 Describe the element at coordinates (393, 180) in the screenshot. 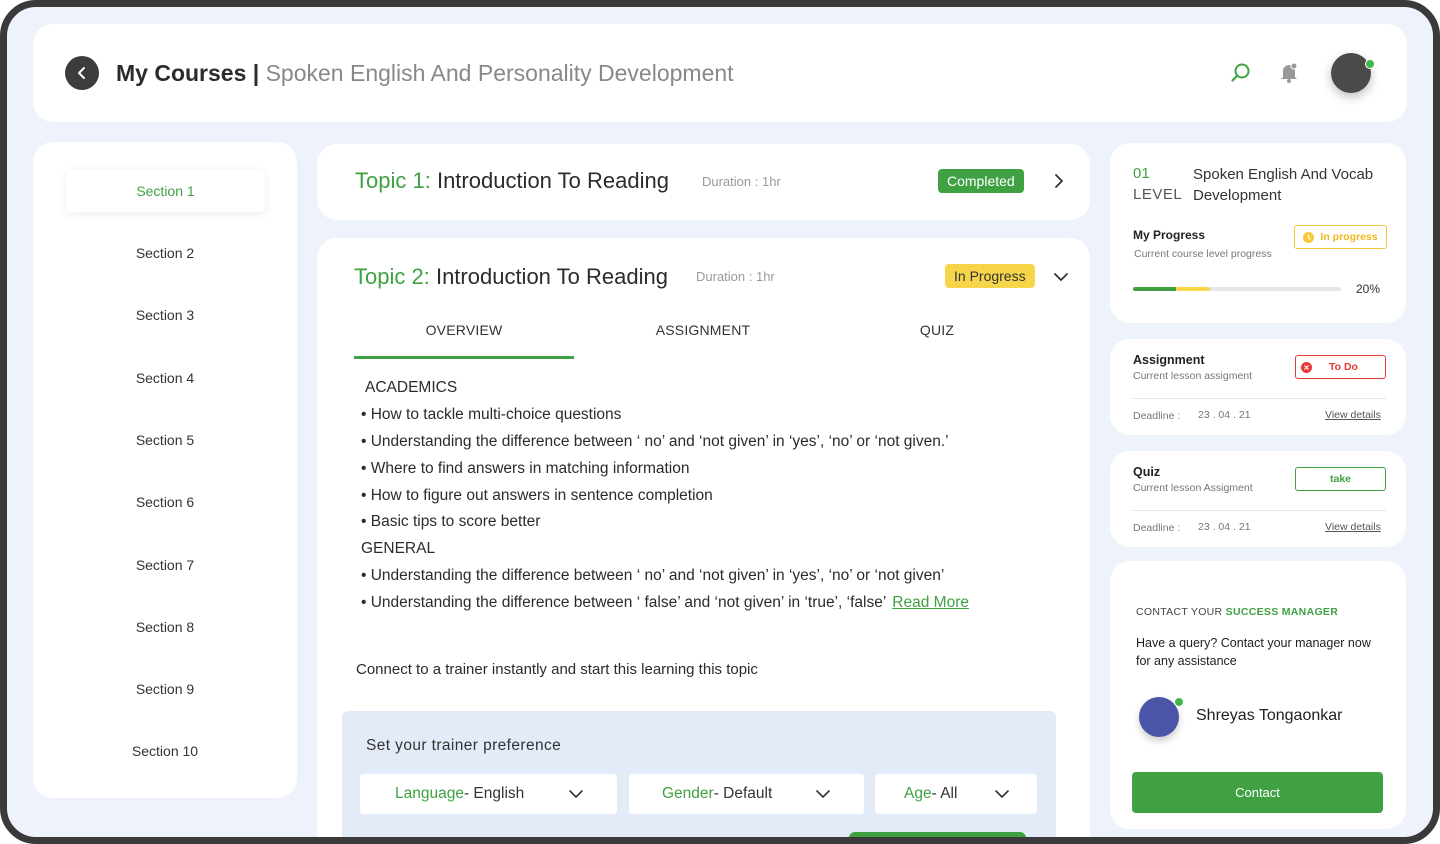

I see `topic-1-number: Topic 1:` at that location.